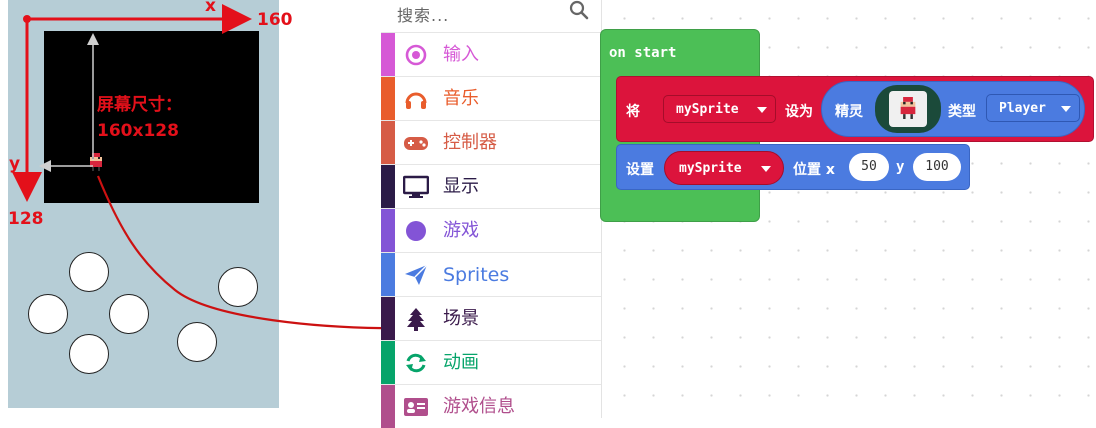 This screenshot has width=1096, height=428. Describe the element at coordinates (814, 170) in the screenshot. I see `position-x-label: 位置 x` at that location.